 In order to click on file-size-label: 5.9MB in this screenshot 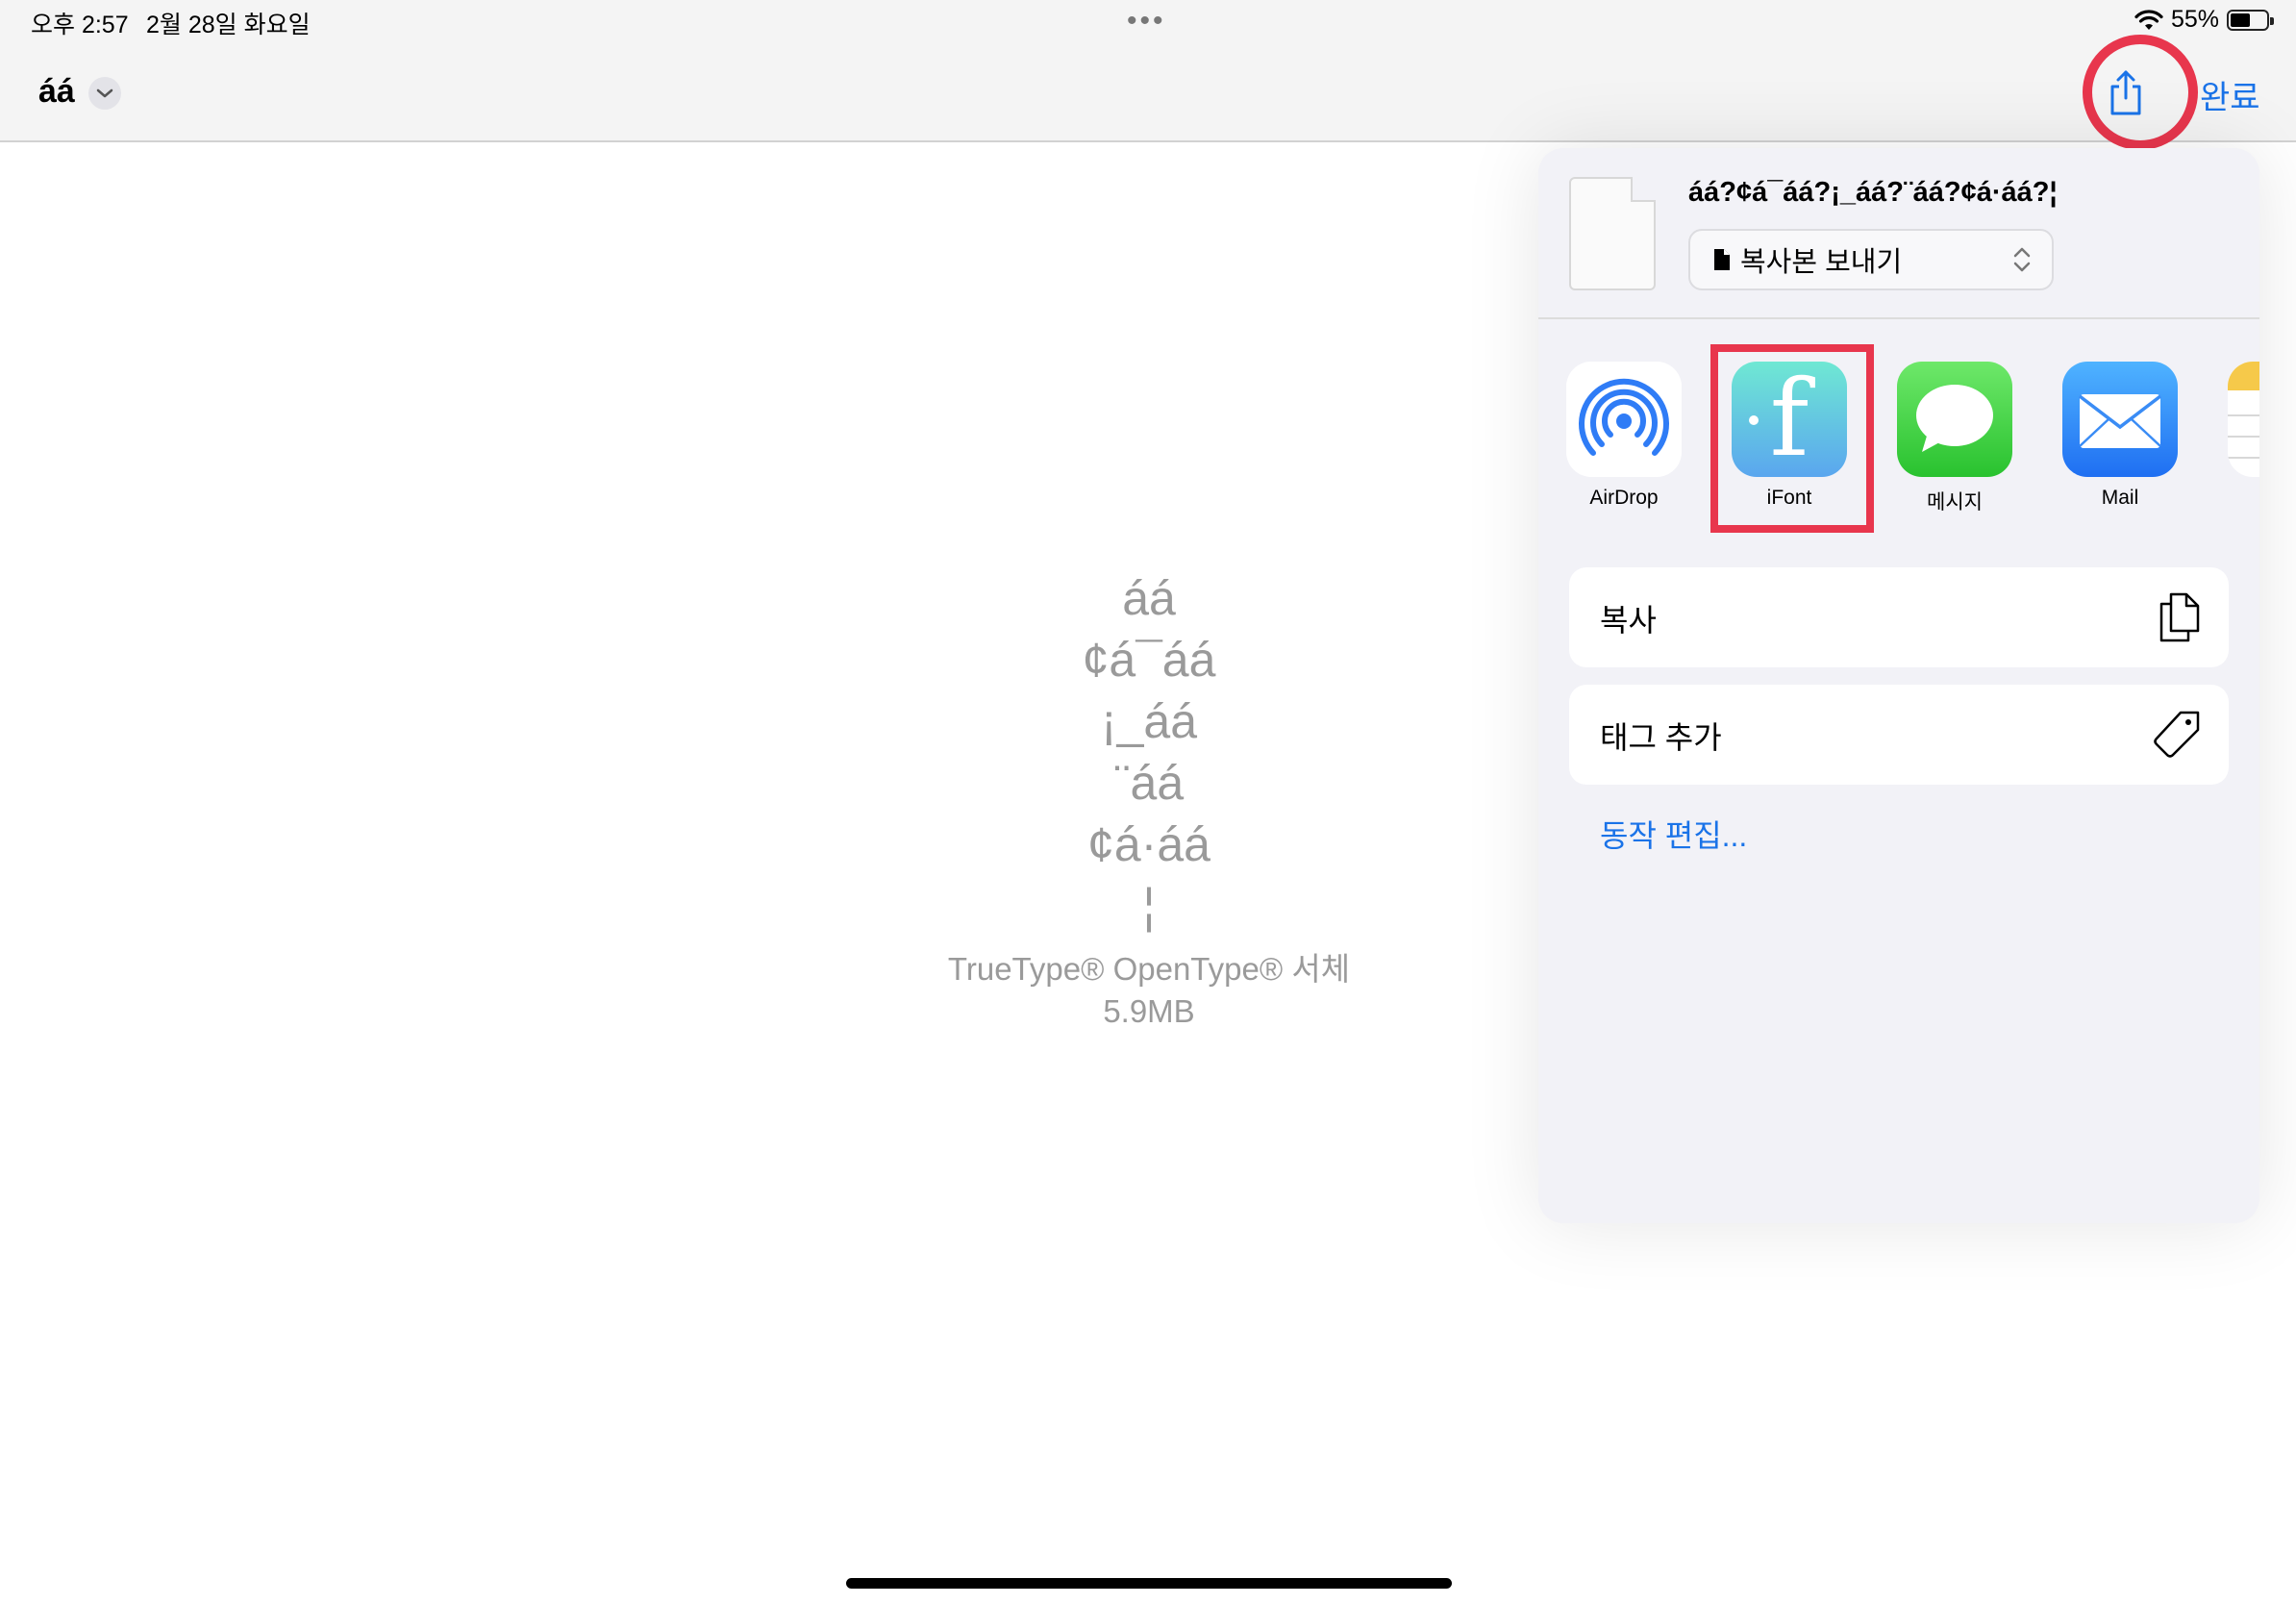, I will do `click(1149, 1011)`.